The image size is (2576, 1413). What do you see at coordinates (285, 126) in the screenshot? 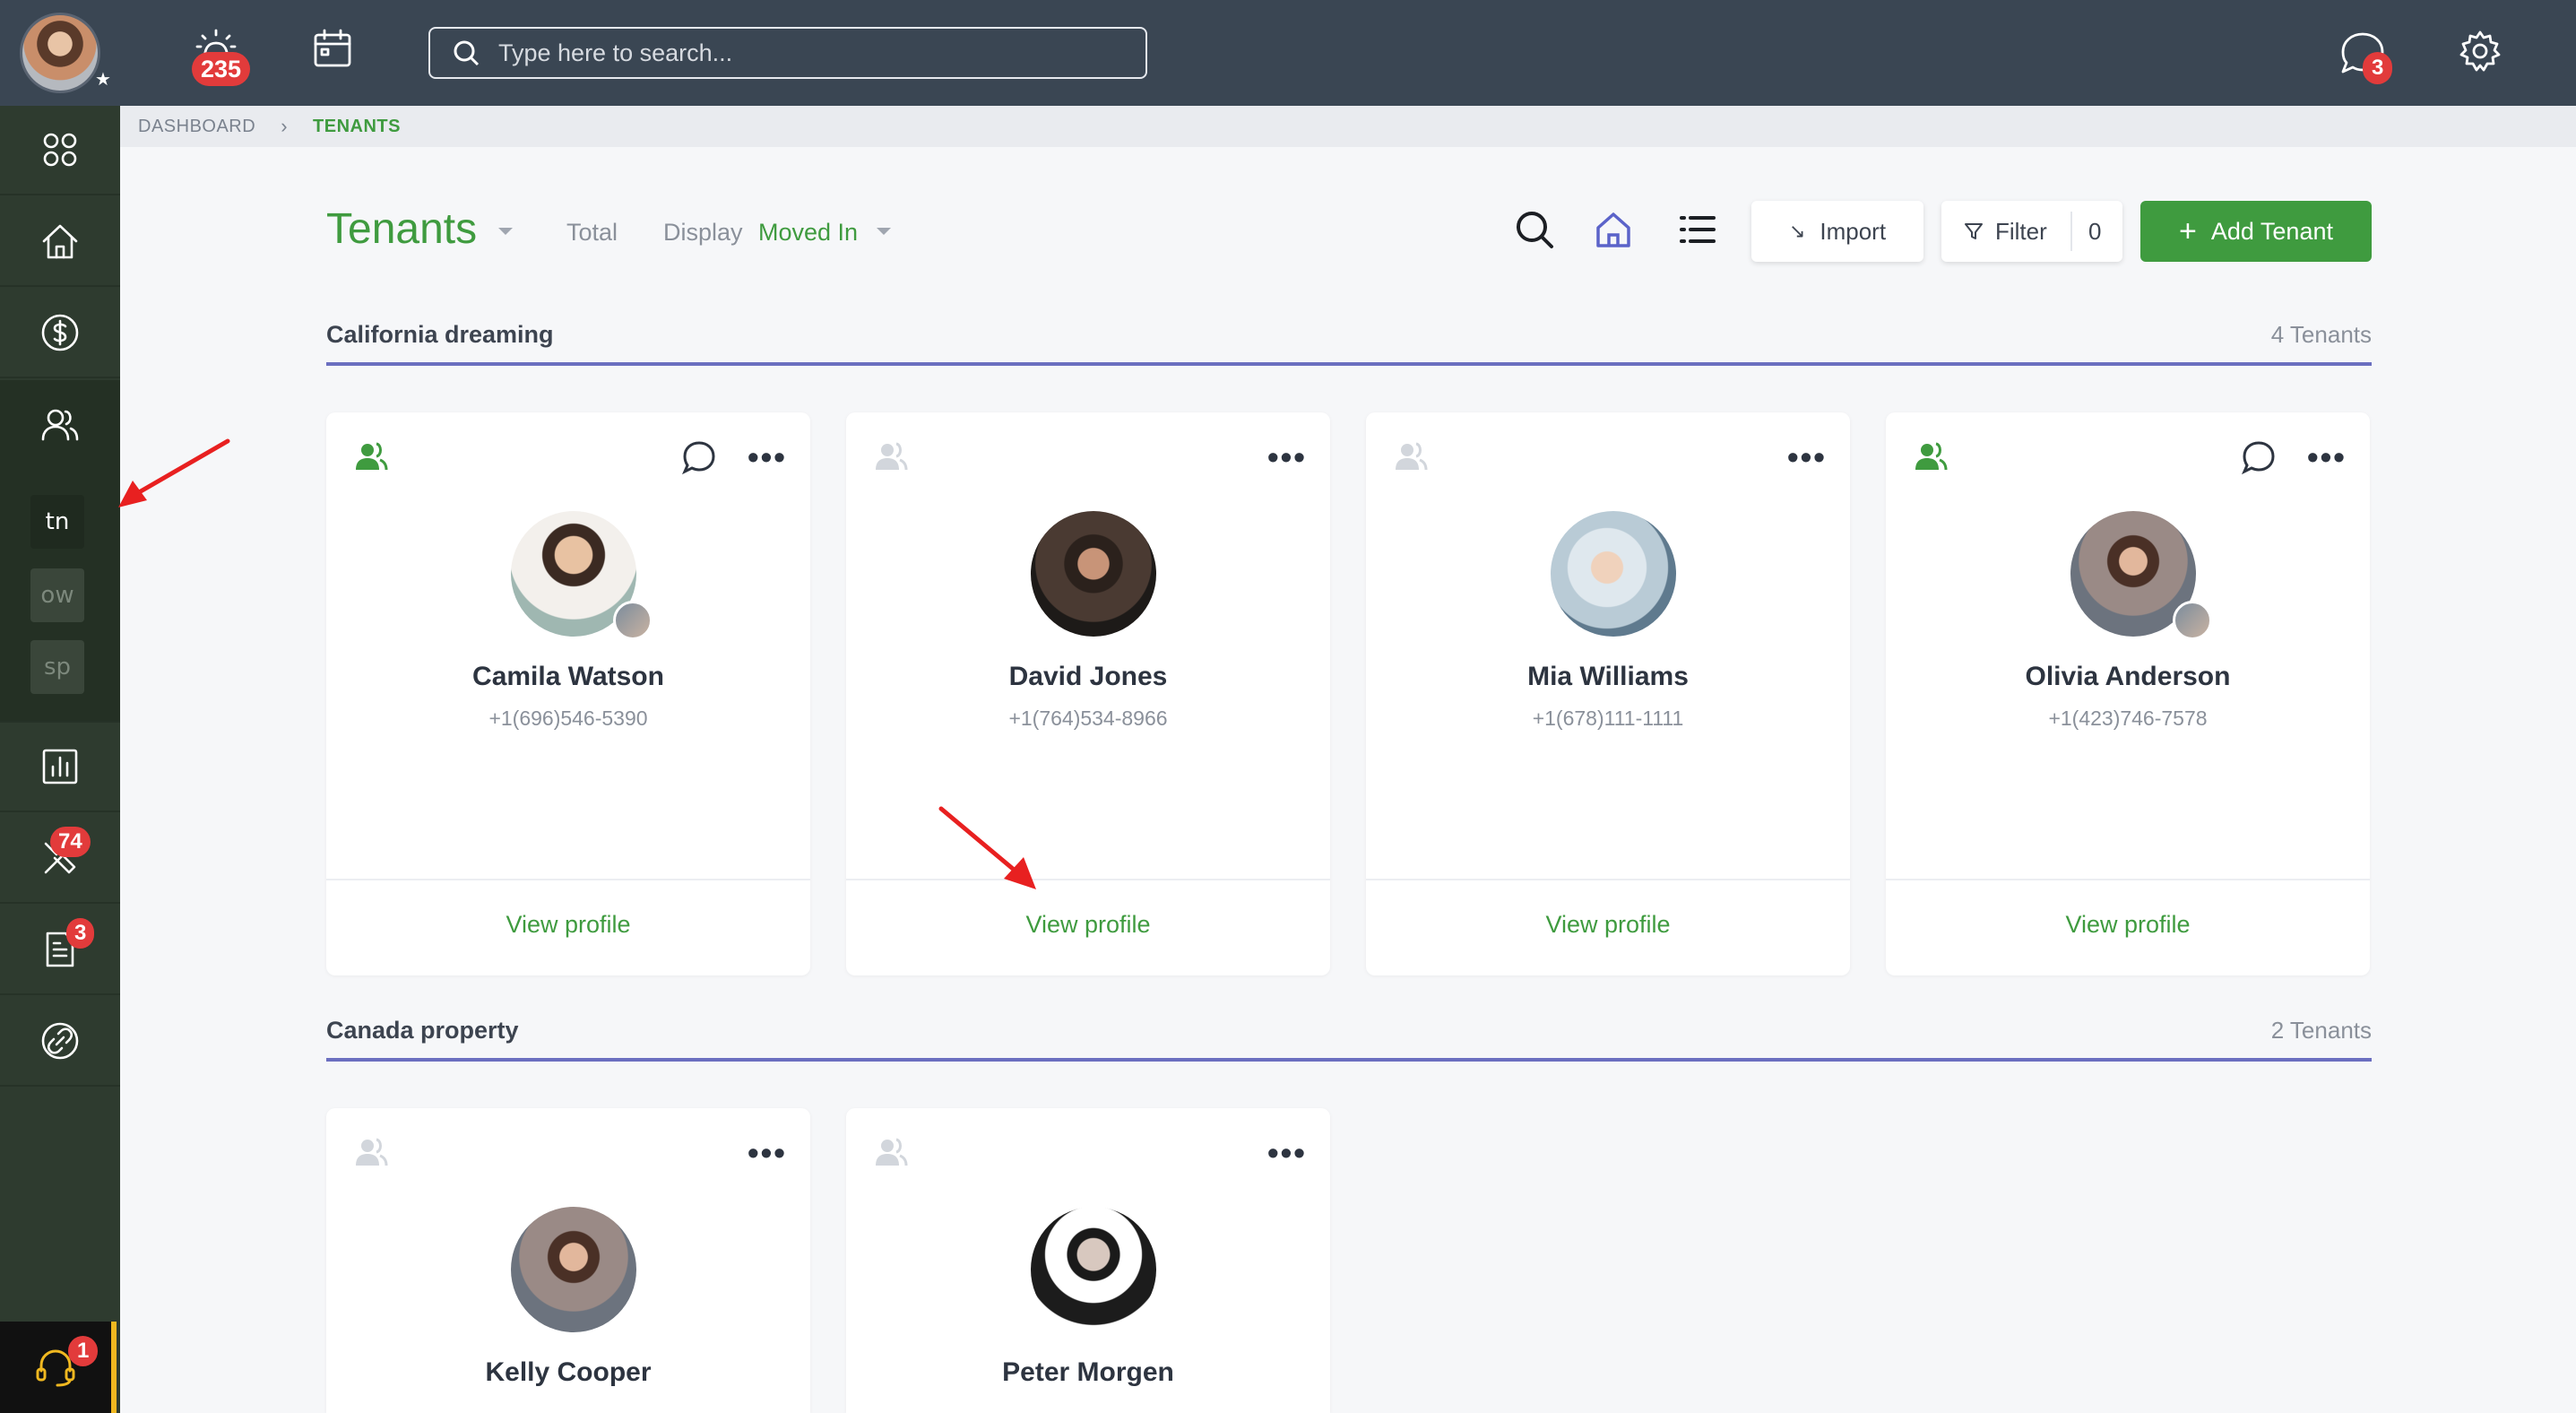
I see `chevron-right-icon: ›` at bounding box center [285, 126].